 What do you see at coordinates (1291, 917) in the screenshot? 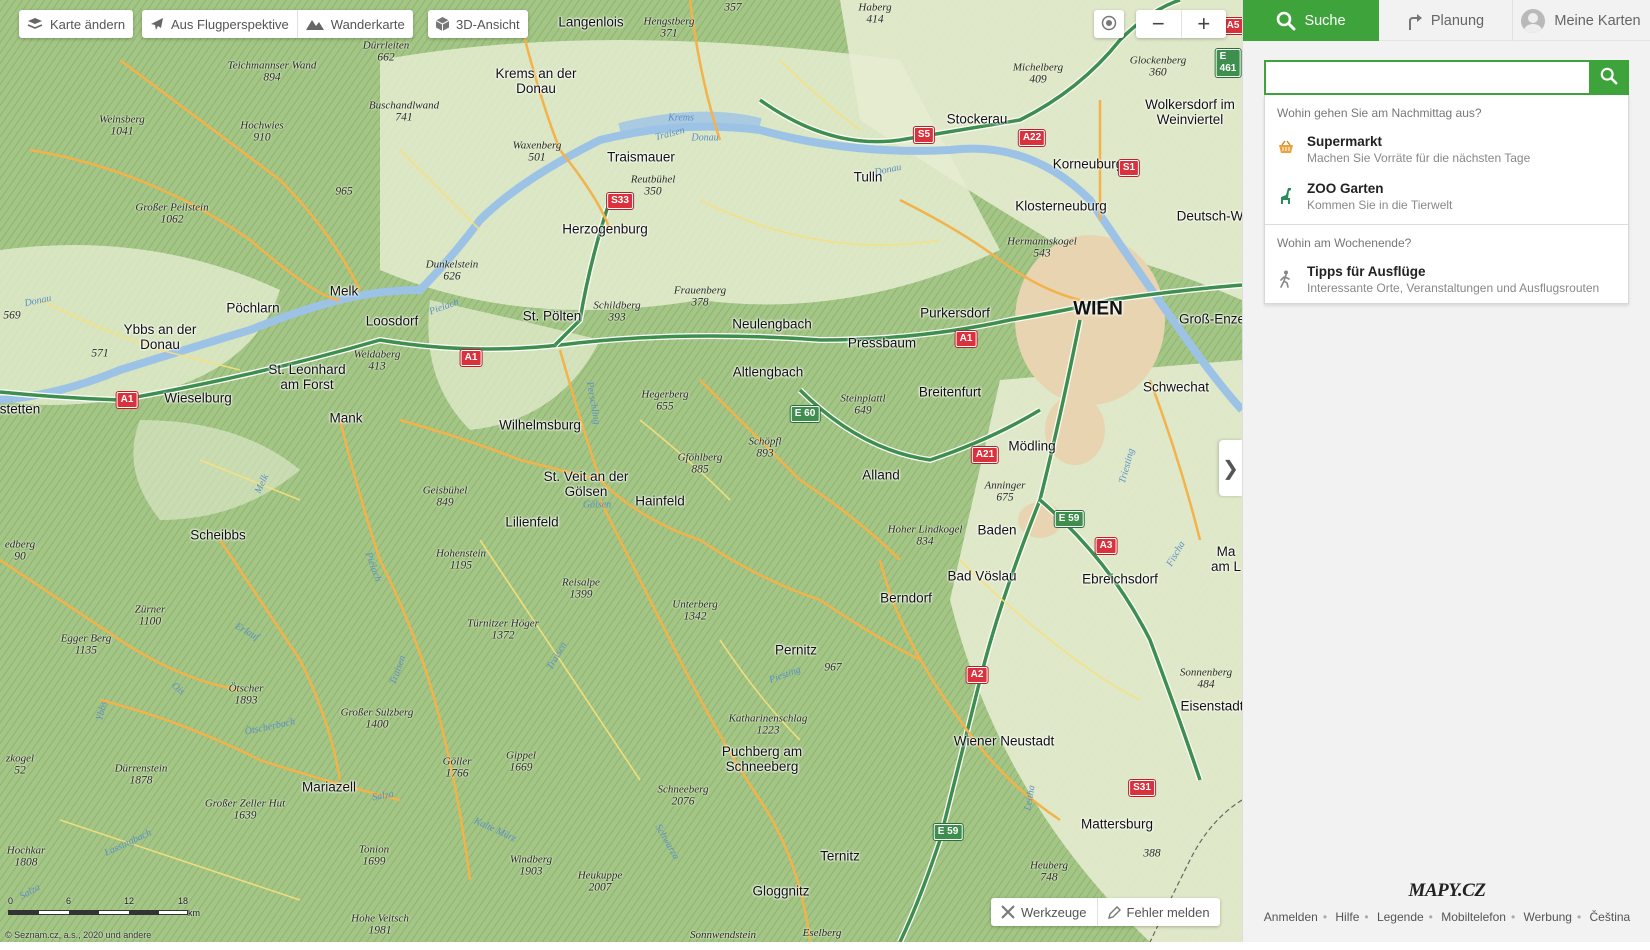
I see `footer-link-login: Anmelden` at bounding box center [1291, 917].